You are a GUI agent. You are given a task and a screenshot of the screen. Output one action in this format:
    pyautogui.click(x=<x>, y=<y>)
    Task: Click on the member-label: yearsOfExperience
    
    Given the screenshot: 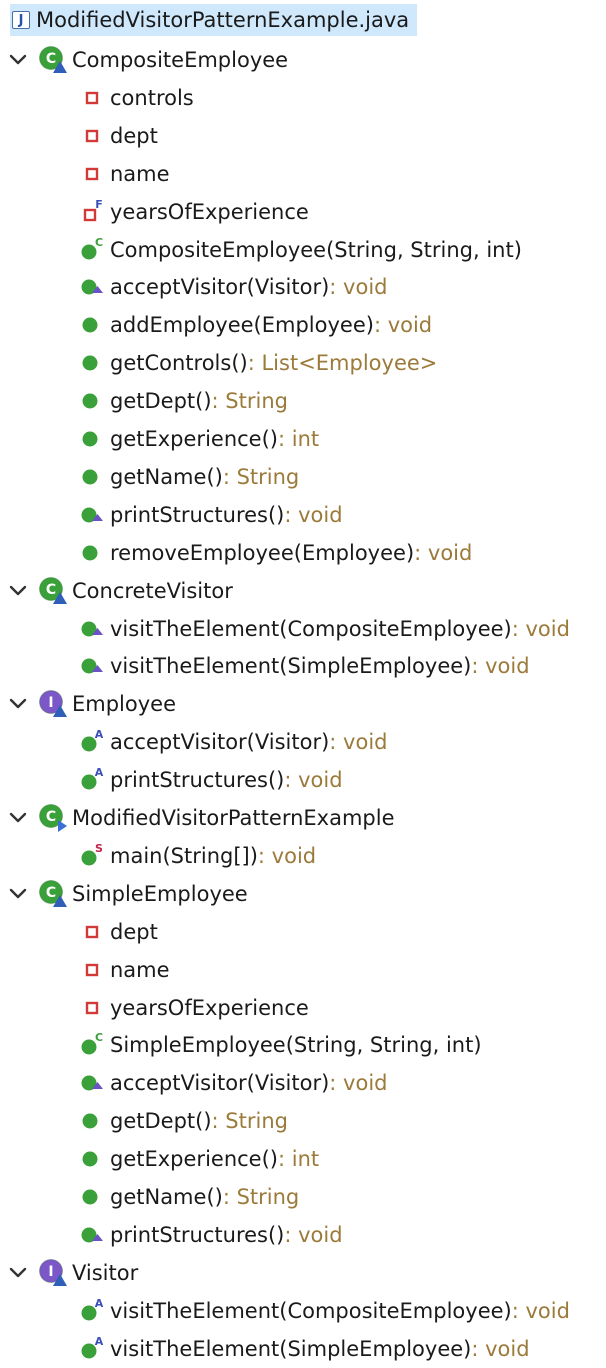 What is the action you would take?
    pyautogui.click(x=209, y=211)
    